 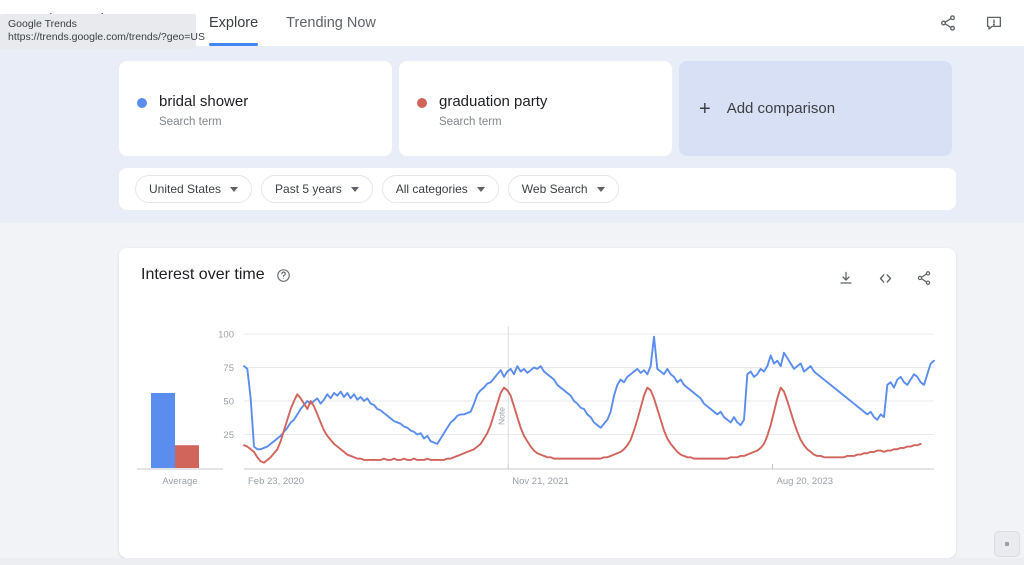 What do you see at coordinates (226, 335) in the screenshot?
I see `y-axis-tick-label: 100` at bounding box center [226, 335].